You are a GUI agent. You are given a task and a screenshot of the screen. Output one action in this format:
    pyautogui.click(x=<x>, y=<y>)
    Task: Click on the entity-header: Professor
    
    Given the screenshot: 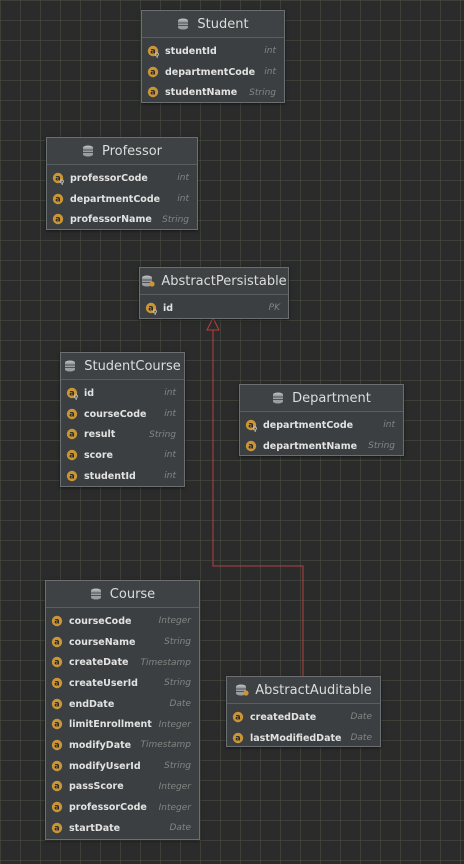 What is the action you would take?
    pyautogui.click(x=122, y=151)
    